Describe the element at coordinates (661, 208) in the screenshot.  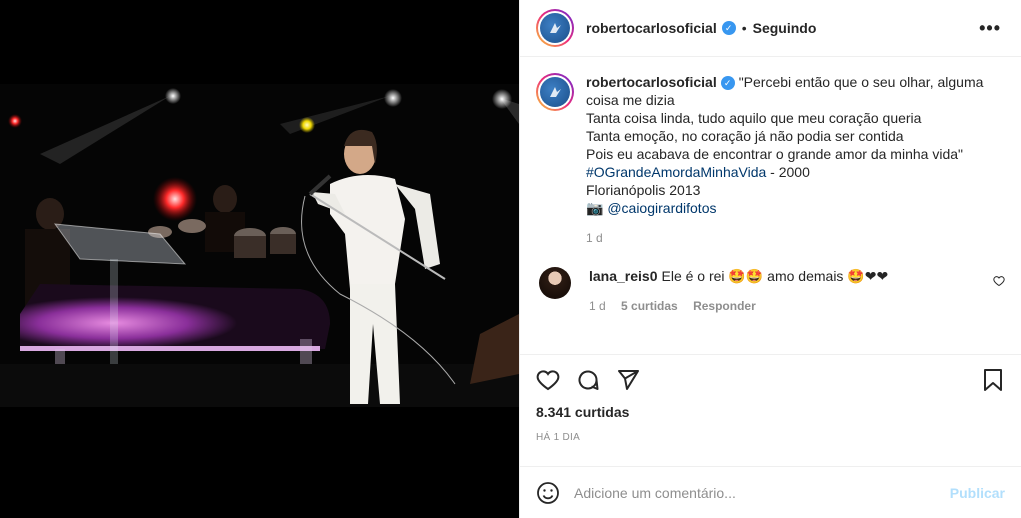
I see `photo-credit-link: @caiogirardifotos` at that location.